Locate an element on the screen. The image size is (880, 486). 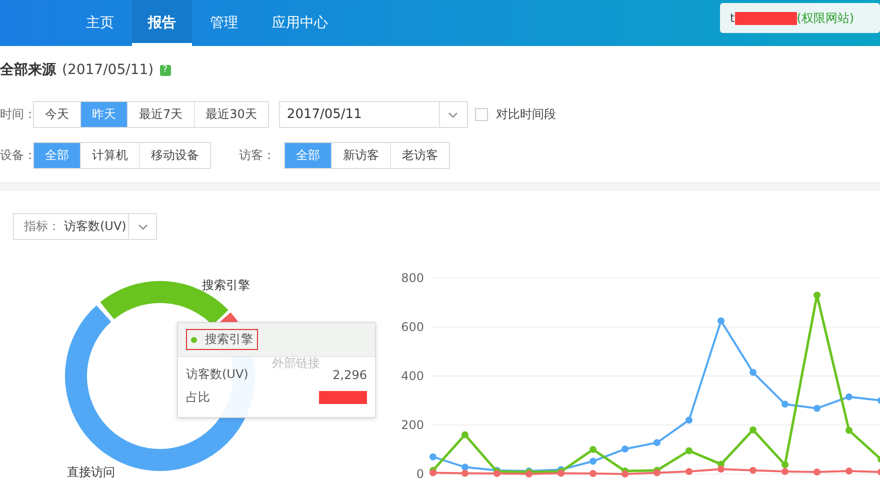
y-tick-label: 0 is located at coordinates (420, 474).